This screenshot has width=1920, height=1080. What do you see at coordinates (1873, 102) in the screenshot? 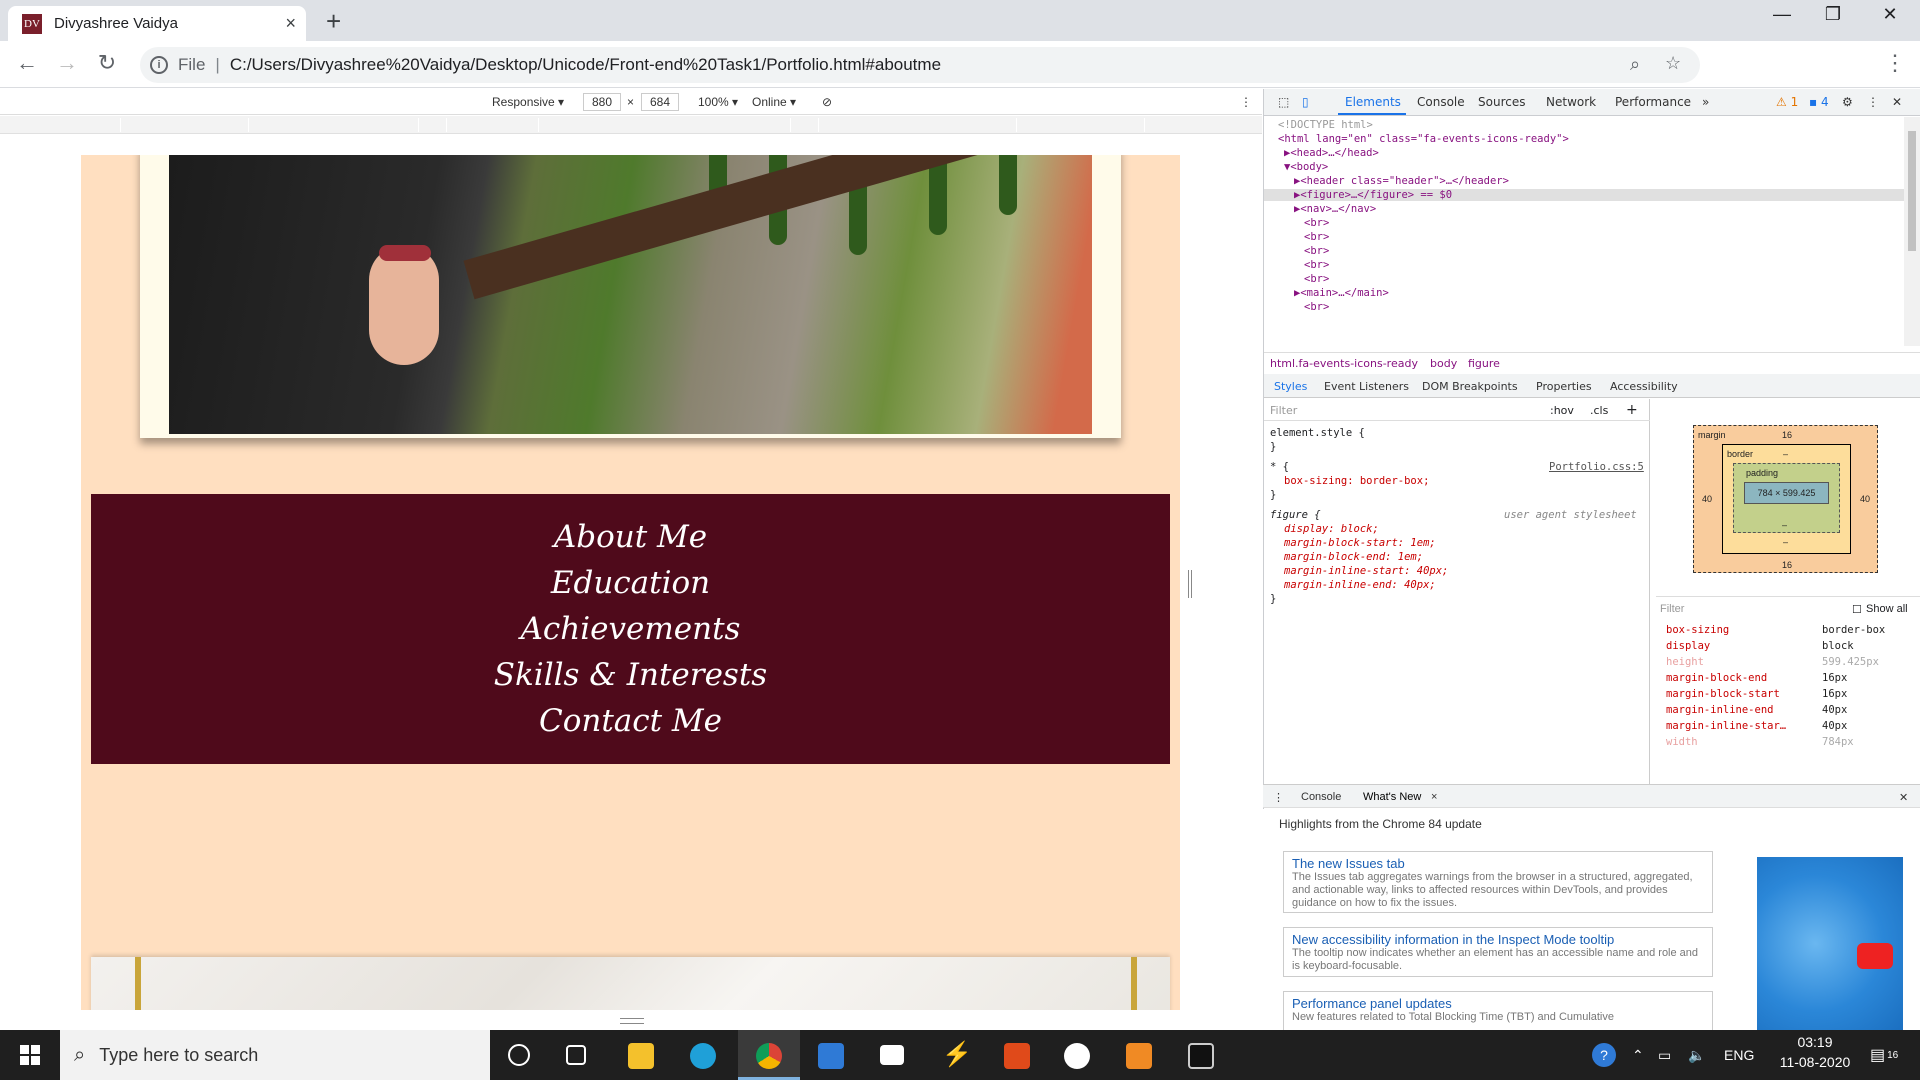
I see `devtools-menu-icon: ⋮` at bounding box center [1873, 102].